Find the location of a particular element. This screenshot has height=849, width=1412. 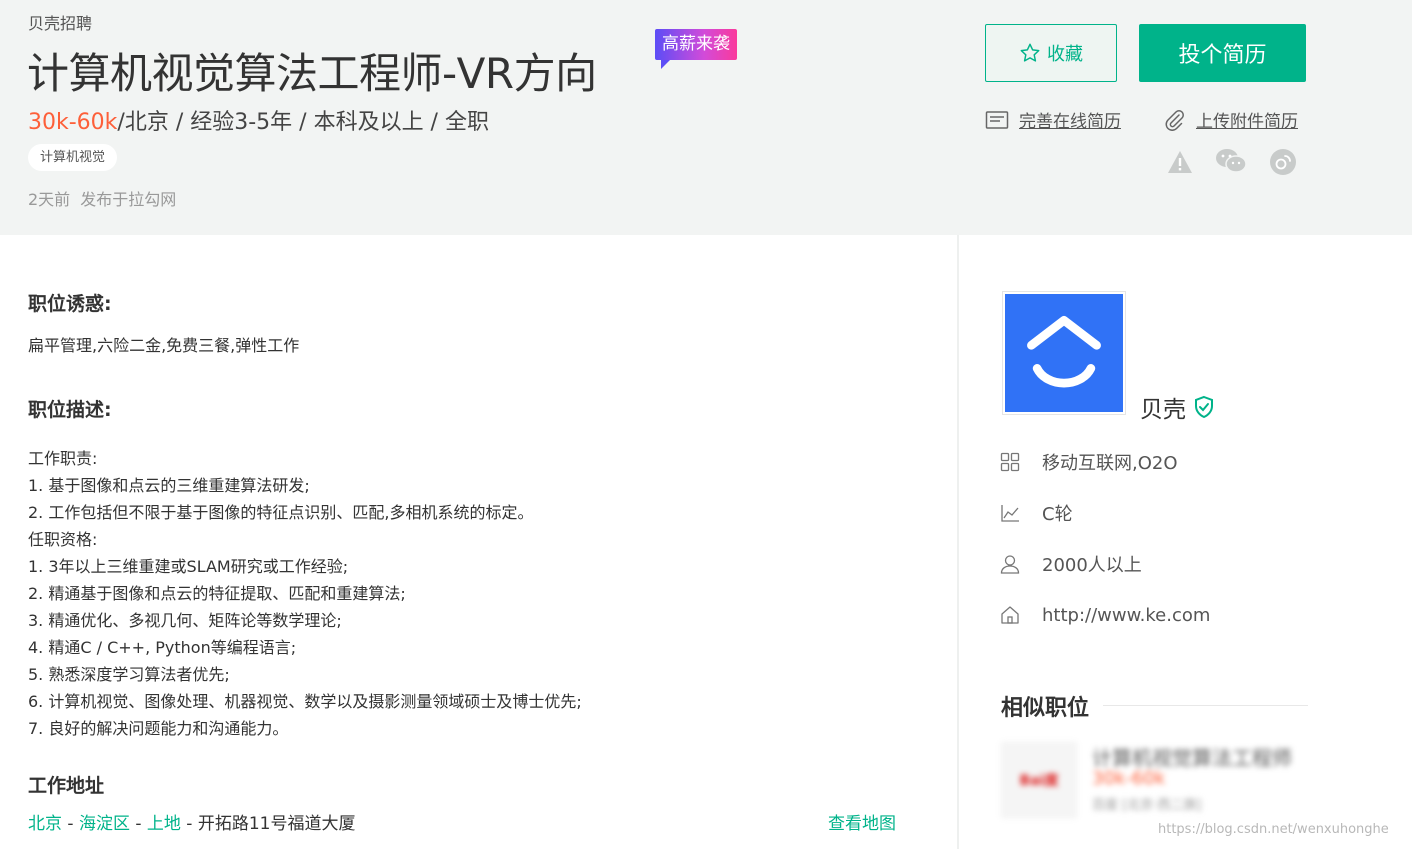

desc-line: 4. 精通C / C++, Python等编程语言; is located at coordinates (162, 647).